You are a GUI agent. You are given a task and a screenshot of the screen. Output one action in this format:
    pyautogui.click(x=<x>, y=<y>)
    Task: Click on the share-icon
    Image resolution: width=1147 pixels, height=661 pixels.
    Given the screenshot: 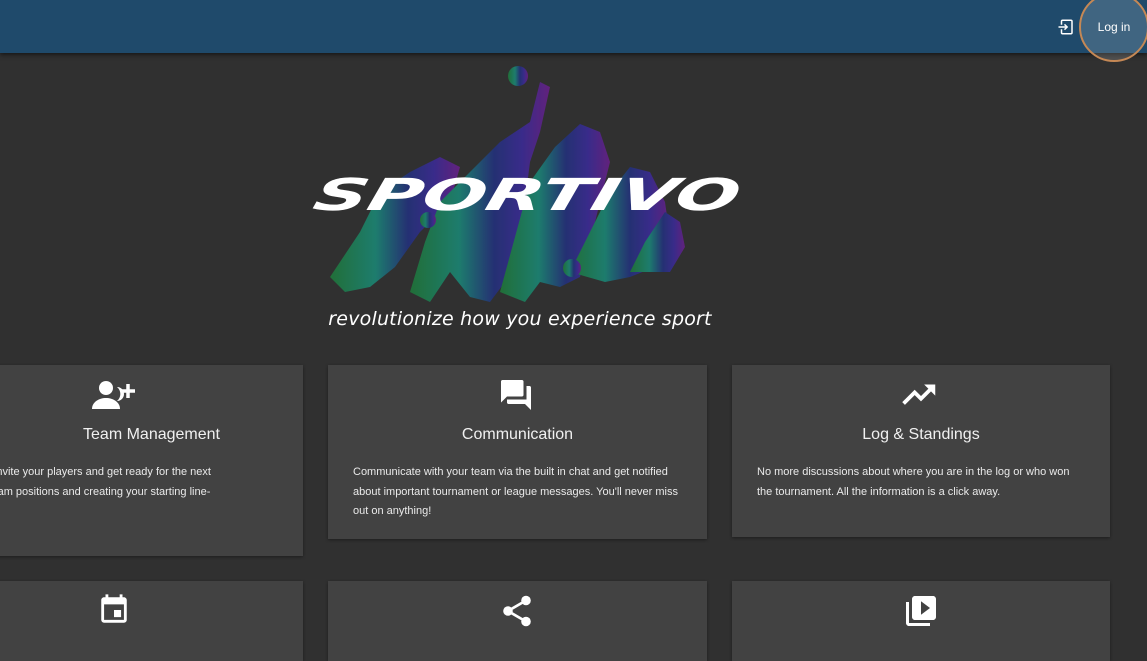 What is the action you would take?
    pyautogui.click(x=517, y=611)
    